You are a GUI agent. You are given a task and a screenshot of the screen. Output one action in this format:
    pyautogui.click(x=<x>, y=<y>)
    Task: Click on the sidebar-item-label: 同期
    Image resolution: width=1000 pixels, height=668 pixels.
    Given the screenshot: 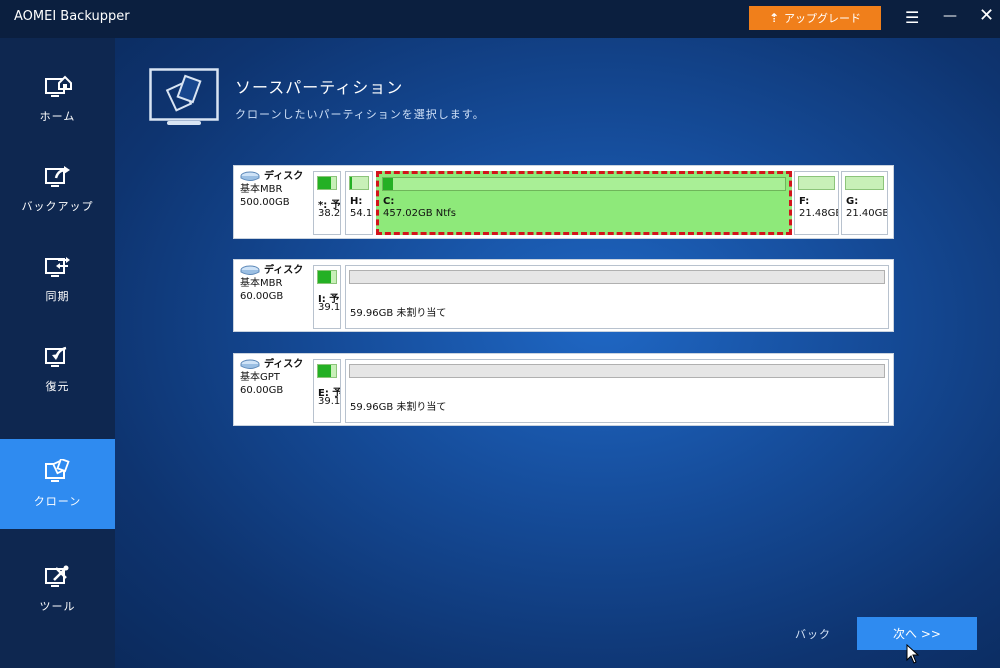 What is the action you would take?
    pyautogui.click(x=57, y=296)
    